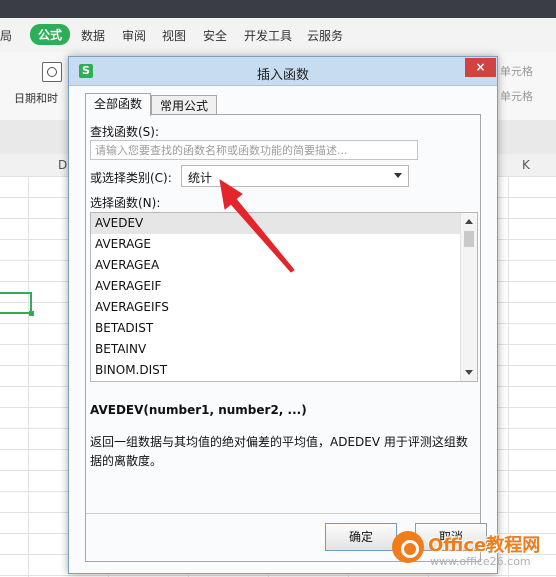  Describe the element at coordinates (398, 175) in the screenshot. I see `chevron-down-icon` at that location.